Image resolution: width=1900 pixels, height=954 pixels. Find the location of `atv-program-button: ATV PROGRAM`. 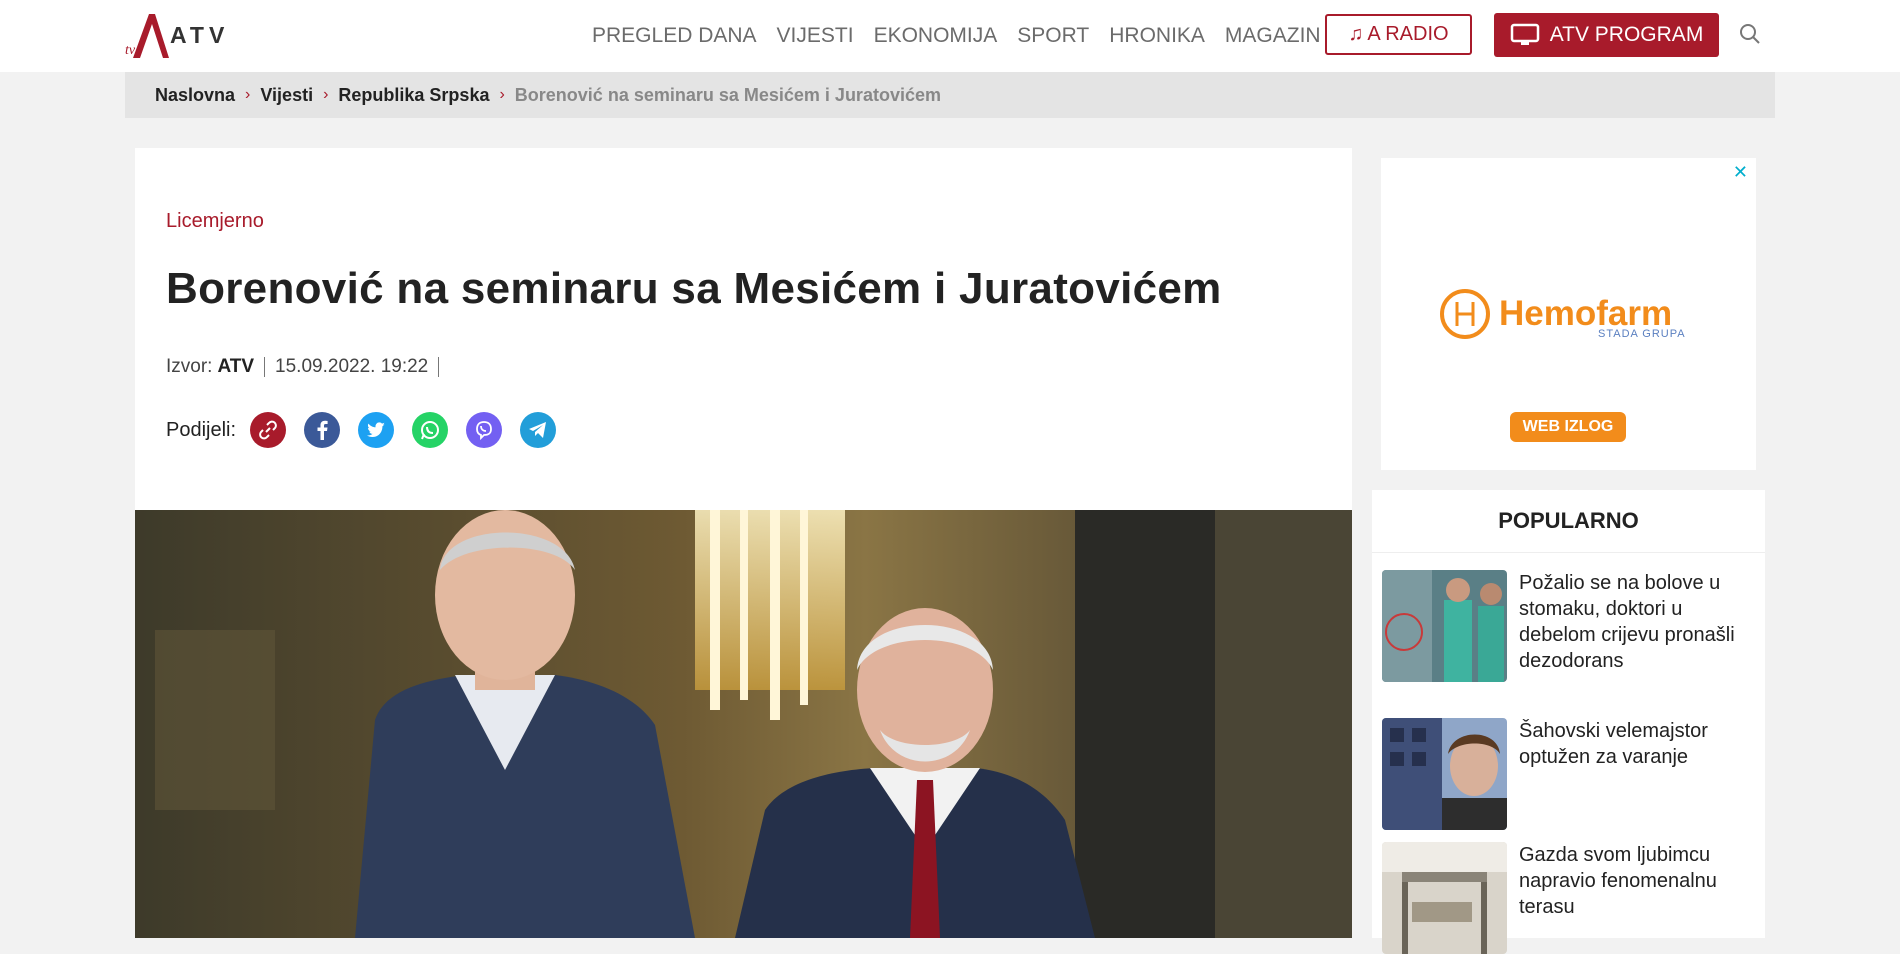

atv-program-button: ATV PROGRAM is located at coordinates (1606, 35).